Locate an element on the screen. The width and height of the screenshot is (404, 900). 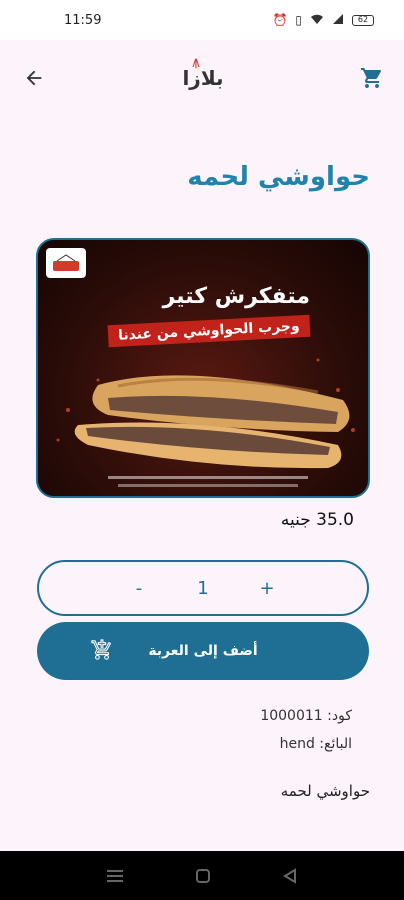
increment-button: + is located at coordinates (267, 588).